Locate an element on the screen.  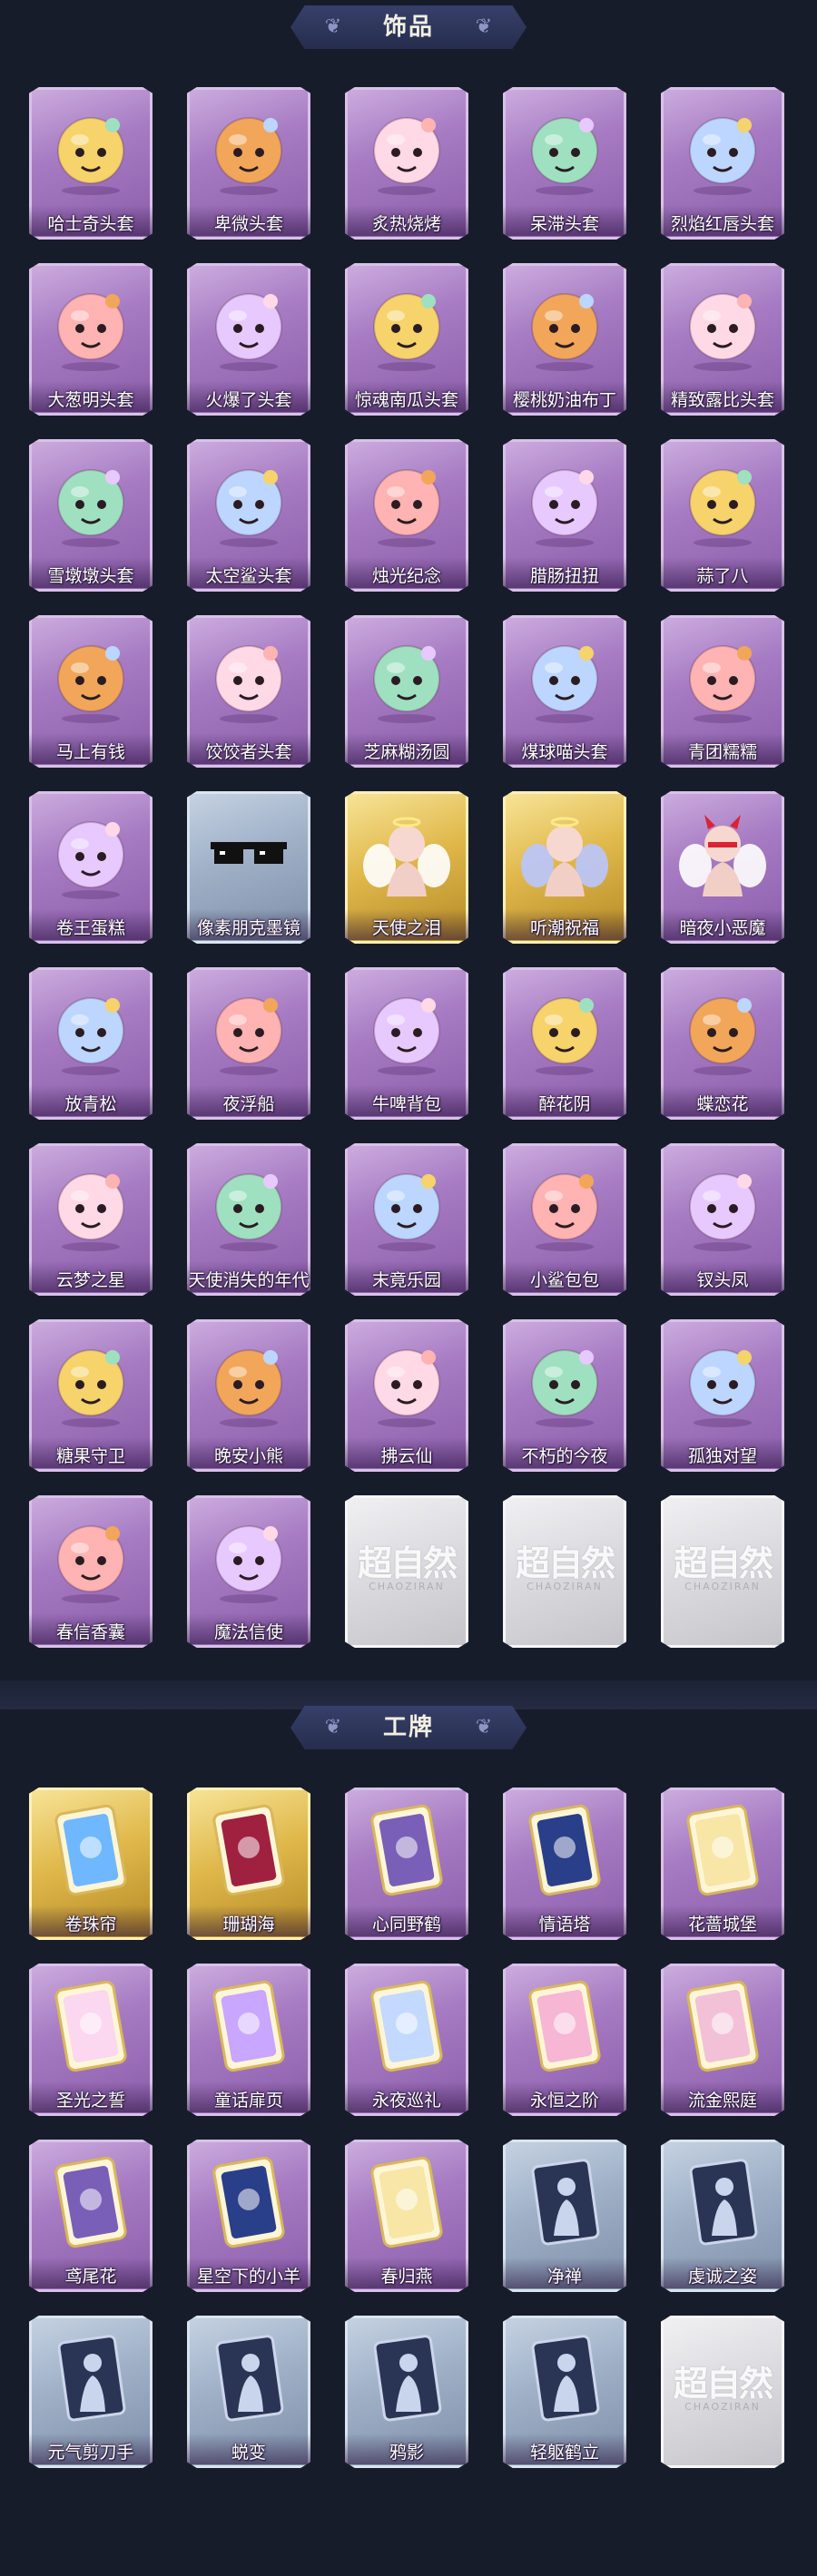
item-card: 童话扉页 is located at coordinates (249, 2041).